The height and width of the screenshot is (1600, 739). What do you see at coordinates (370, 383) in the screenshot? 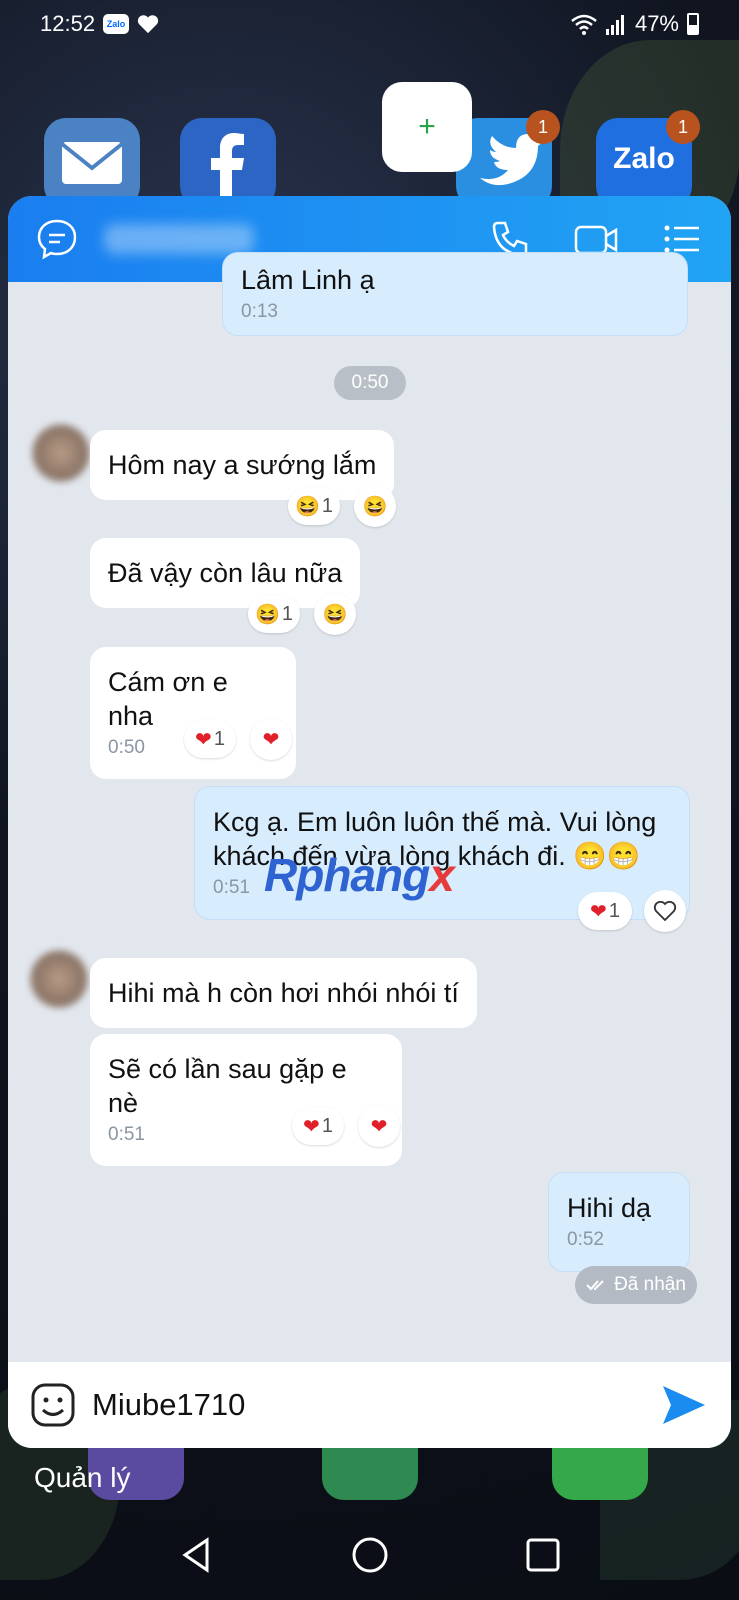
I see `time-divider: 0:50` at bounding box center [370, 383].